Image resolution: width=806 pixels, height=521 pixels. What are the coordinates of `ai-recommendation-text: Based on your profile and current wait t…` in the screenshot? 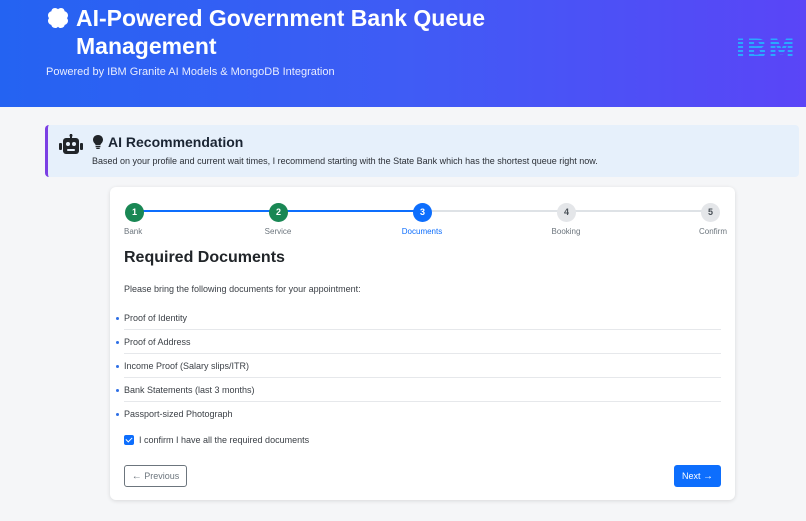 It's located at (345, 161).